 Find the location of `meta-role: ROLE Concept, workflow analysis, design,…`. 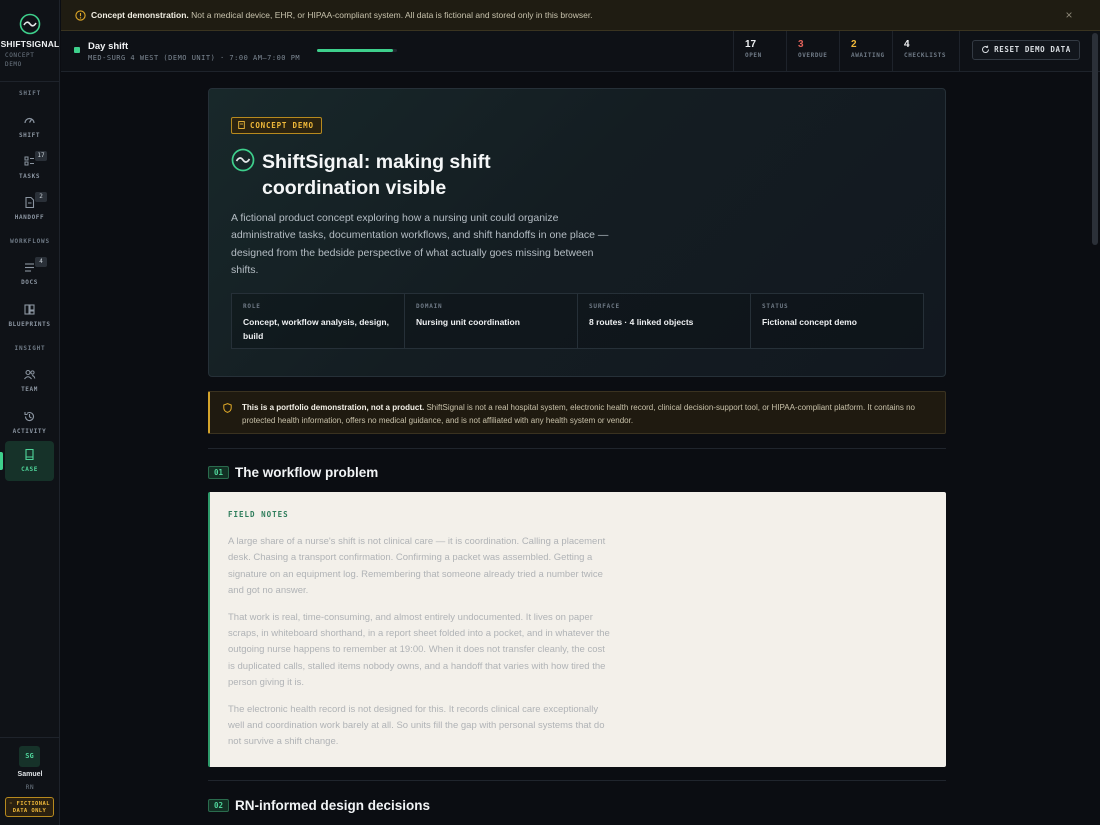

meta-role: ROLE Concept, workflow analysis, design,… is located at coordinates (318, 321).